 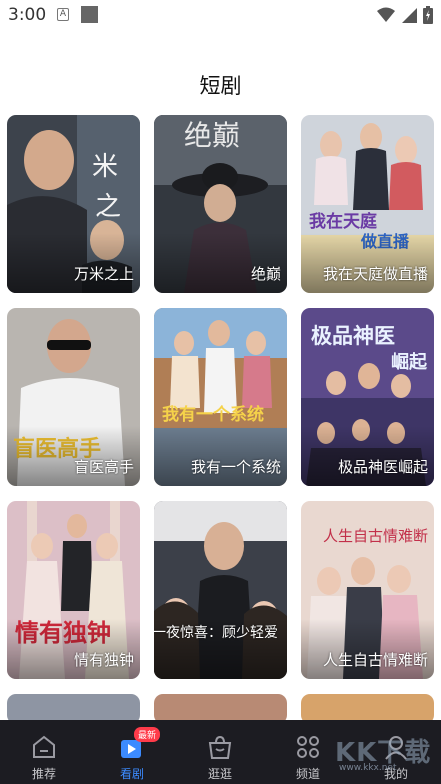 I want to click on svg-text: 极品神医, so click(x=353, y=336).